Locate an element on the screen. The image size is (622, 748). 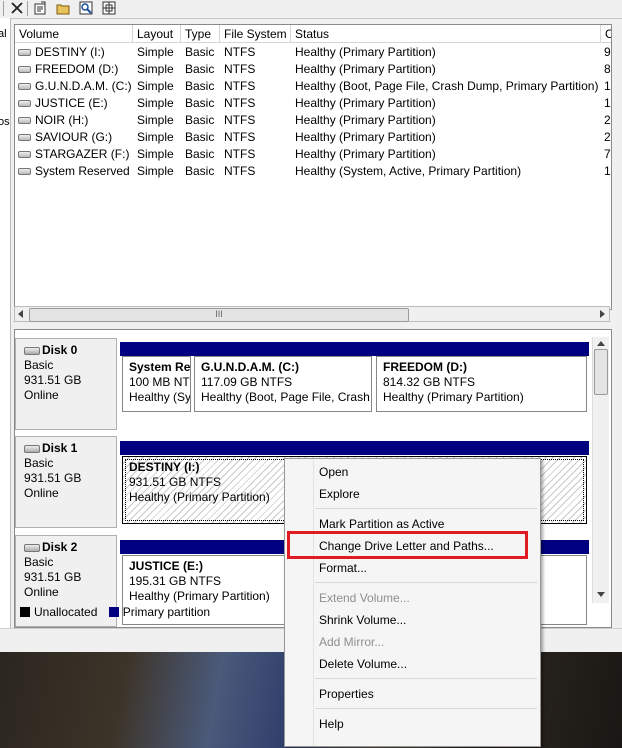
partition-size: 814.32 GB NTFS is located at coordinates (429, 382).